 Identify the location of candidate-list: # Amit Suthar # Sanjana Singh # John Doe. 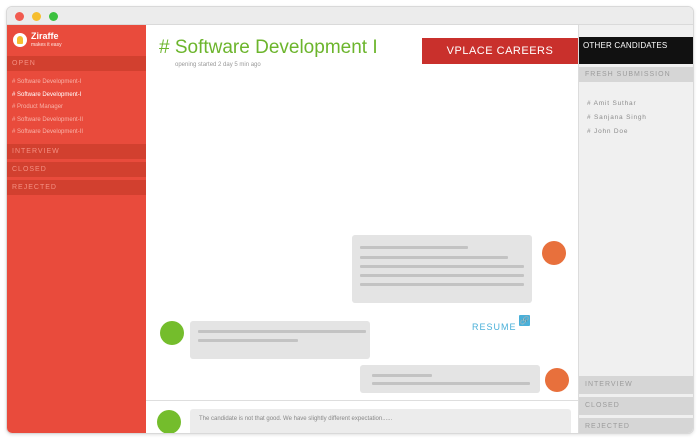
(617, 118).